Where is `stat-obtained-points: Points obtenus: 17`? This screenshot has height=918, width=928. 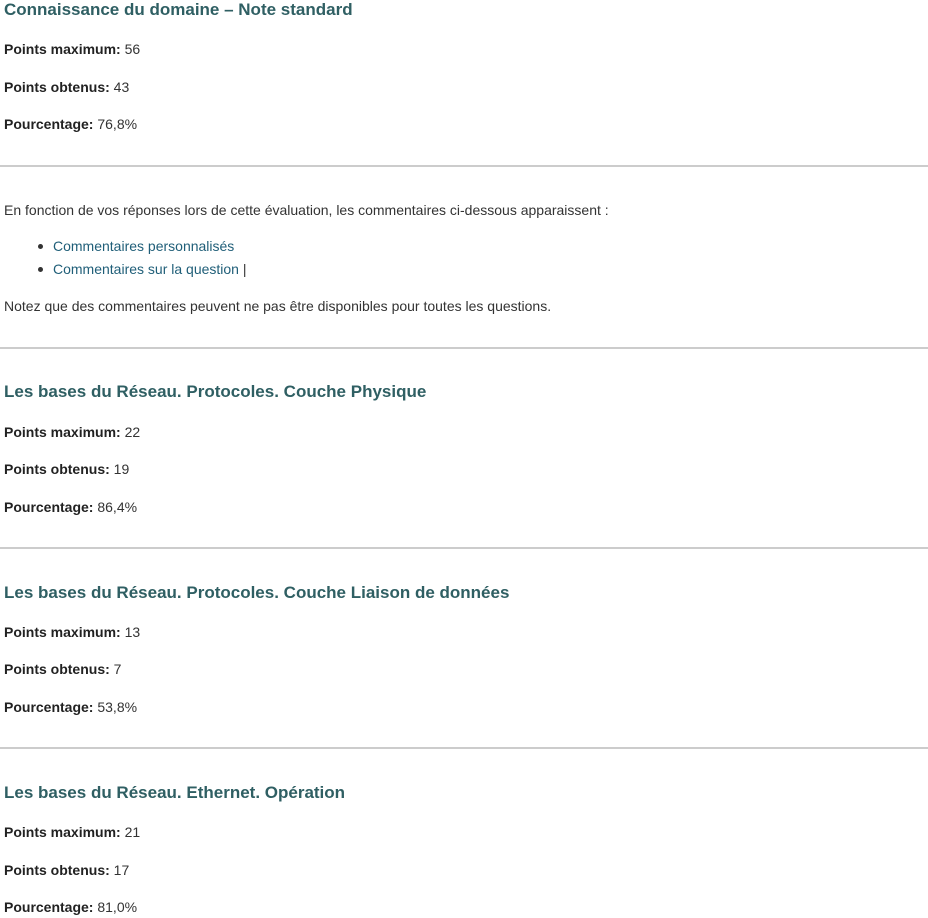
stat-obtained-points: Points obtenus: 17 is located at coordinates (66, 870).